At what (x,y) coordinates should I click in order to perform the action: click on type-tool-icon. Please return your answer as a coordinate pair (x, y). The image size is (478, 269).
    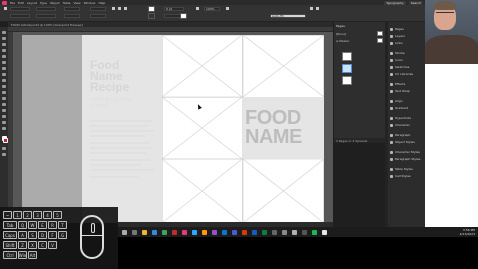
    Looking at the image, I should click on (4, 56).